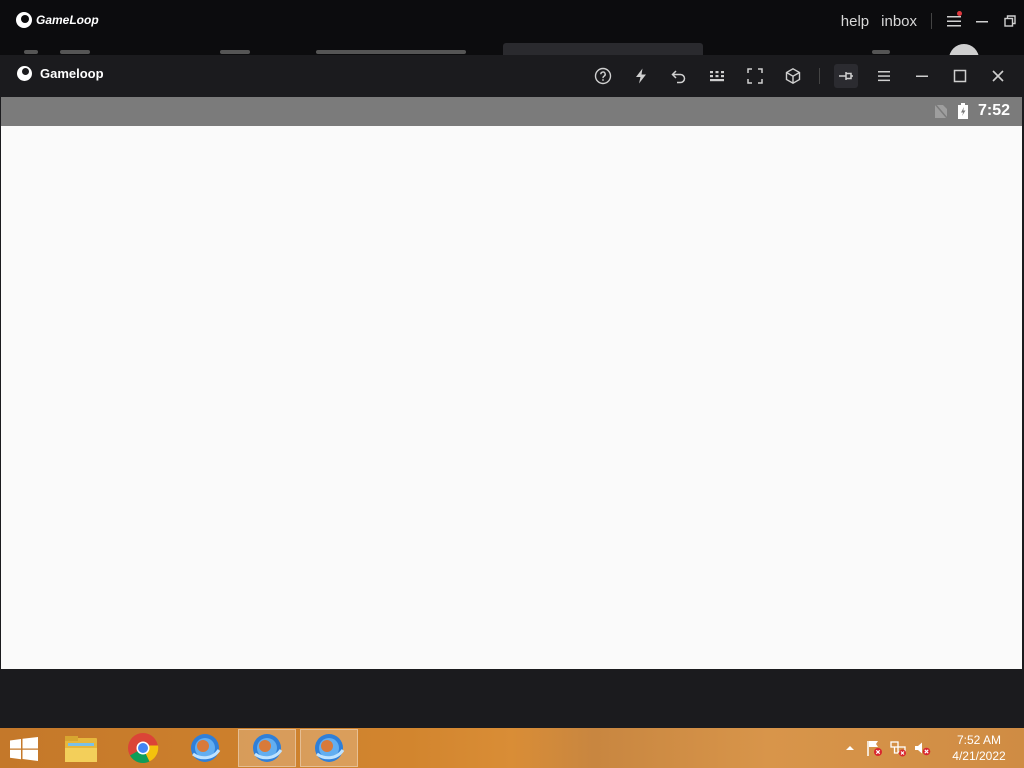 The height and width of the screenshot is (768, 1024). I want to click on menu-button, so click(884, 76).